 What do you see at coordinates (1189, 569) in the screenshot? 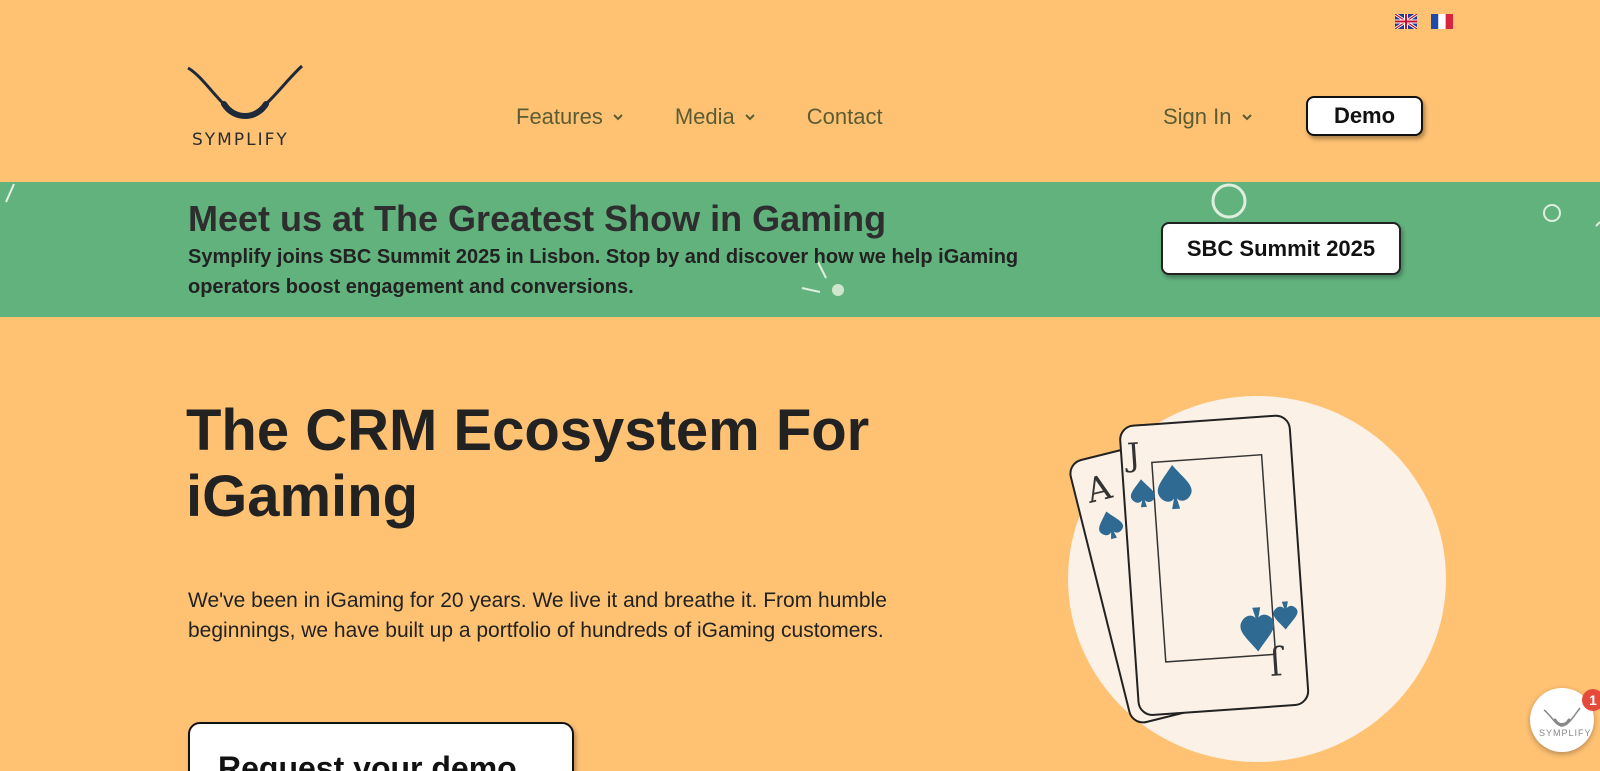
I see `playing-cards-illustration: A J J` at bounding box center [1189, 569].